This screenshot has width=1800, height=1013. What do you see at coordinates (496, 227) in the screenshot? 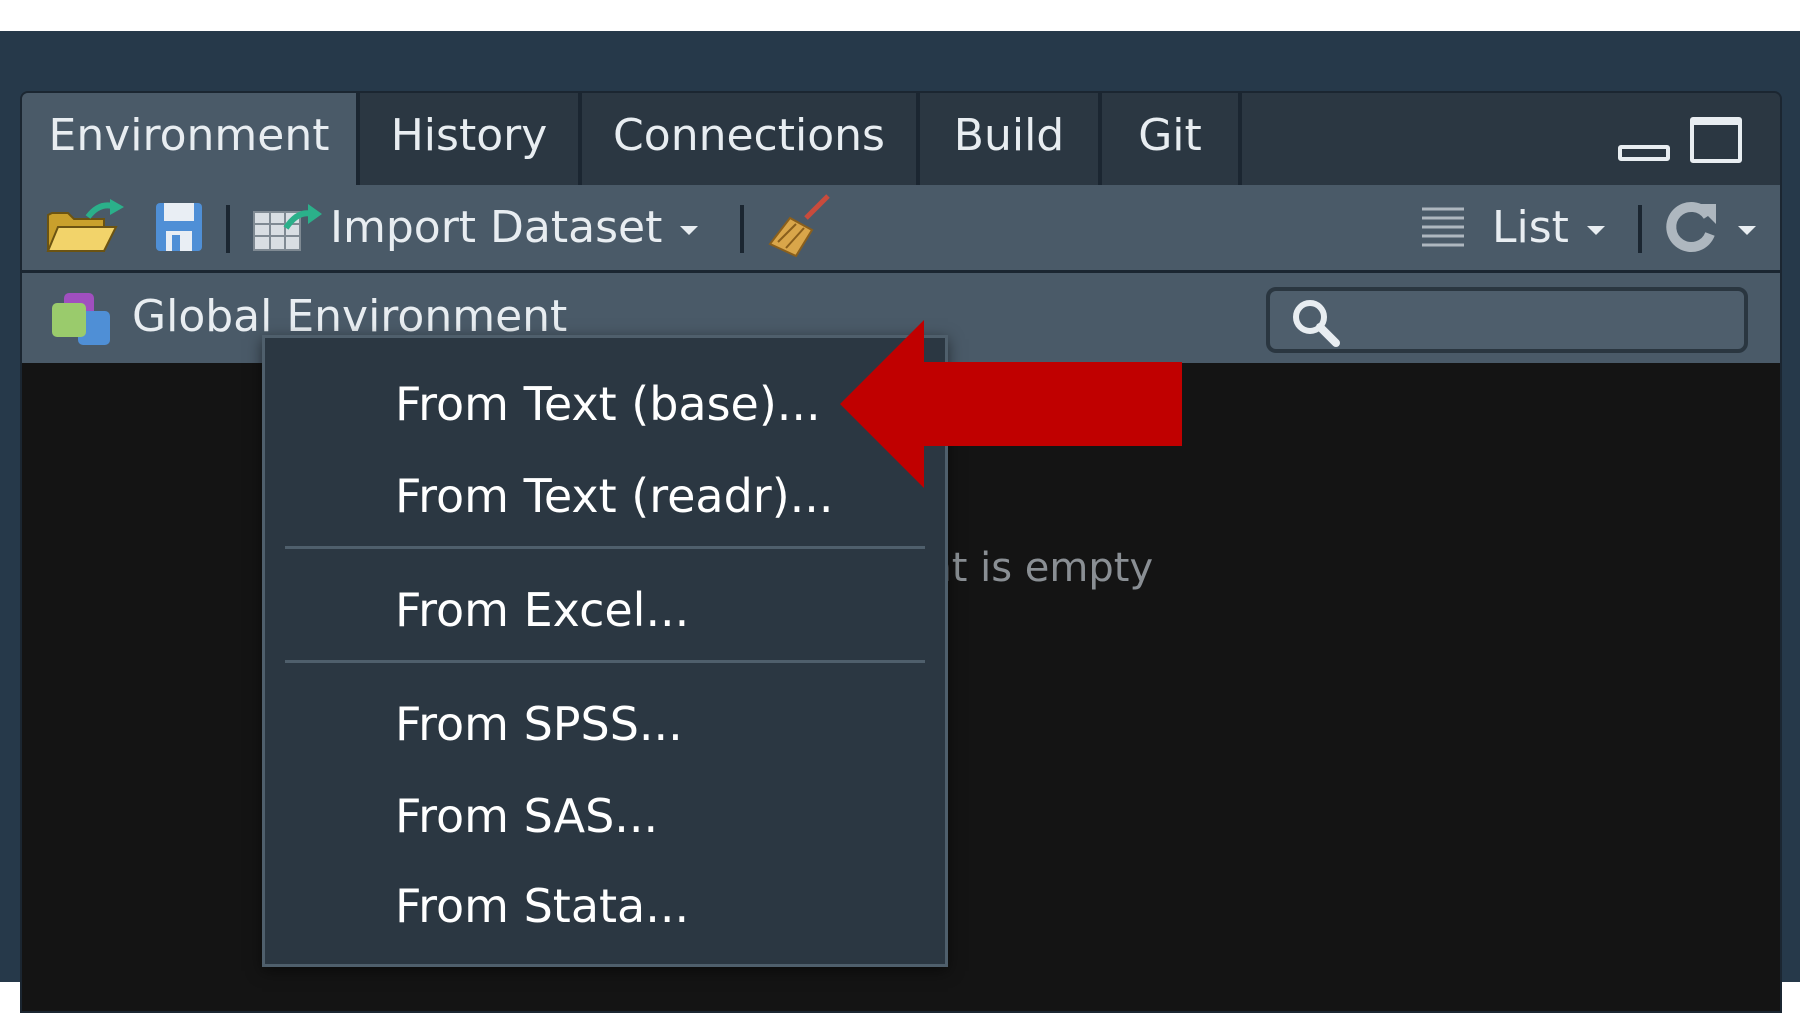
I see `import-dataset-label: Import Dataset` at bounding box center [496, 227].